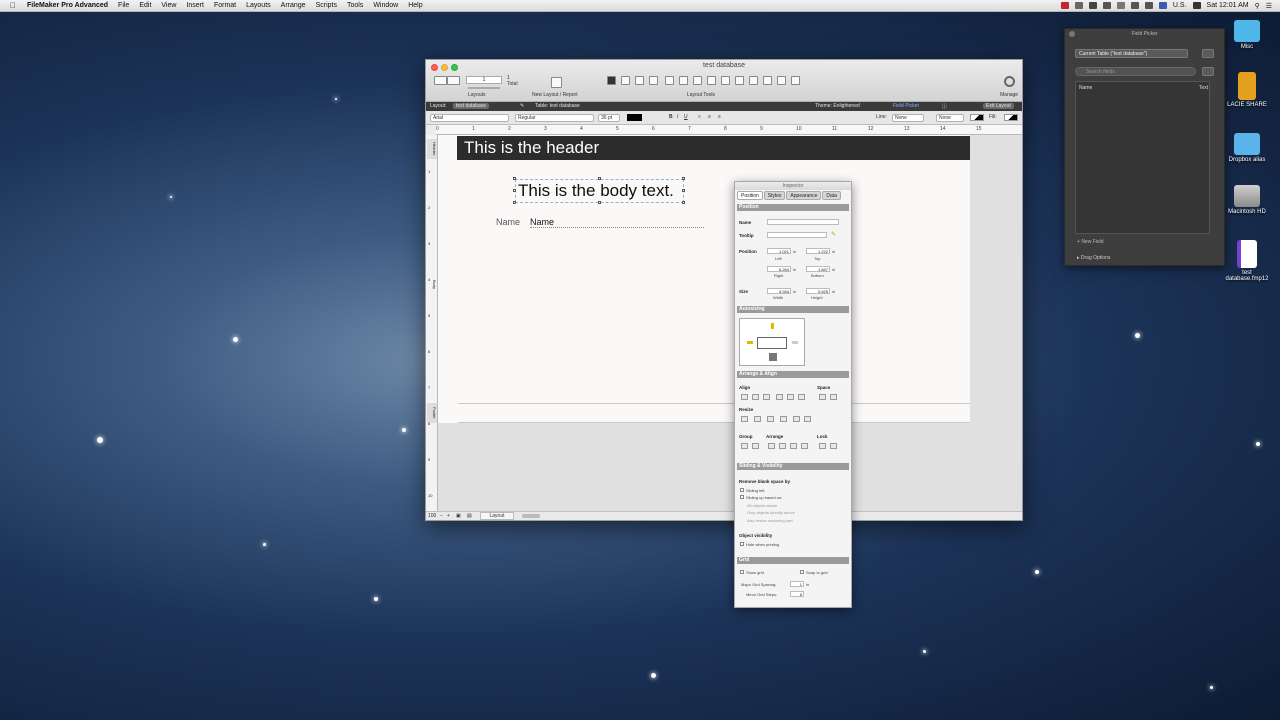  What do you see at coordinates (818, 291) in the screenshot?
I see `height-input: 0.625` at bounding box center [818, 291].